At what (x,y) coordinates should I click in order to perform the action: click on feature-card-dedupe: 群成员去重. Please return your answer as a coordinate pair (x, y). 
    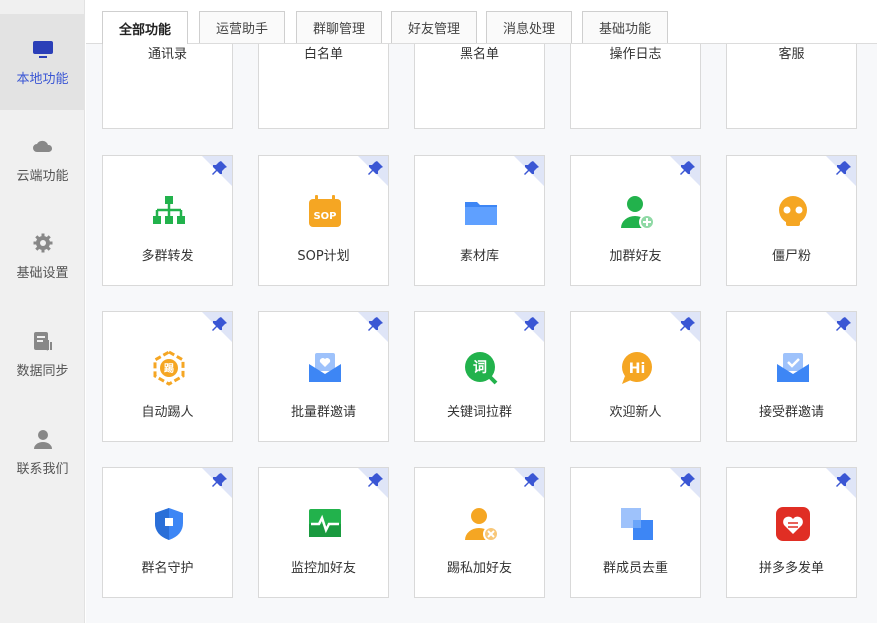
    Looking at the image, I should click on (635, 532).